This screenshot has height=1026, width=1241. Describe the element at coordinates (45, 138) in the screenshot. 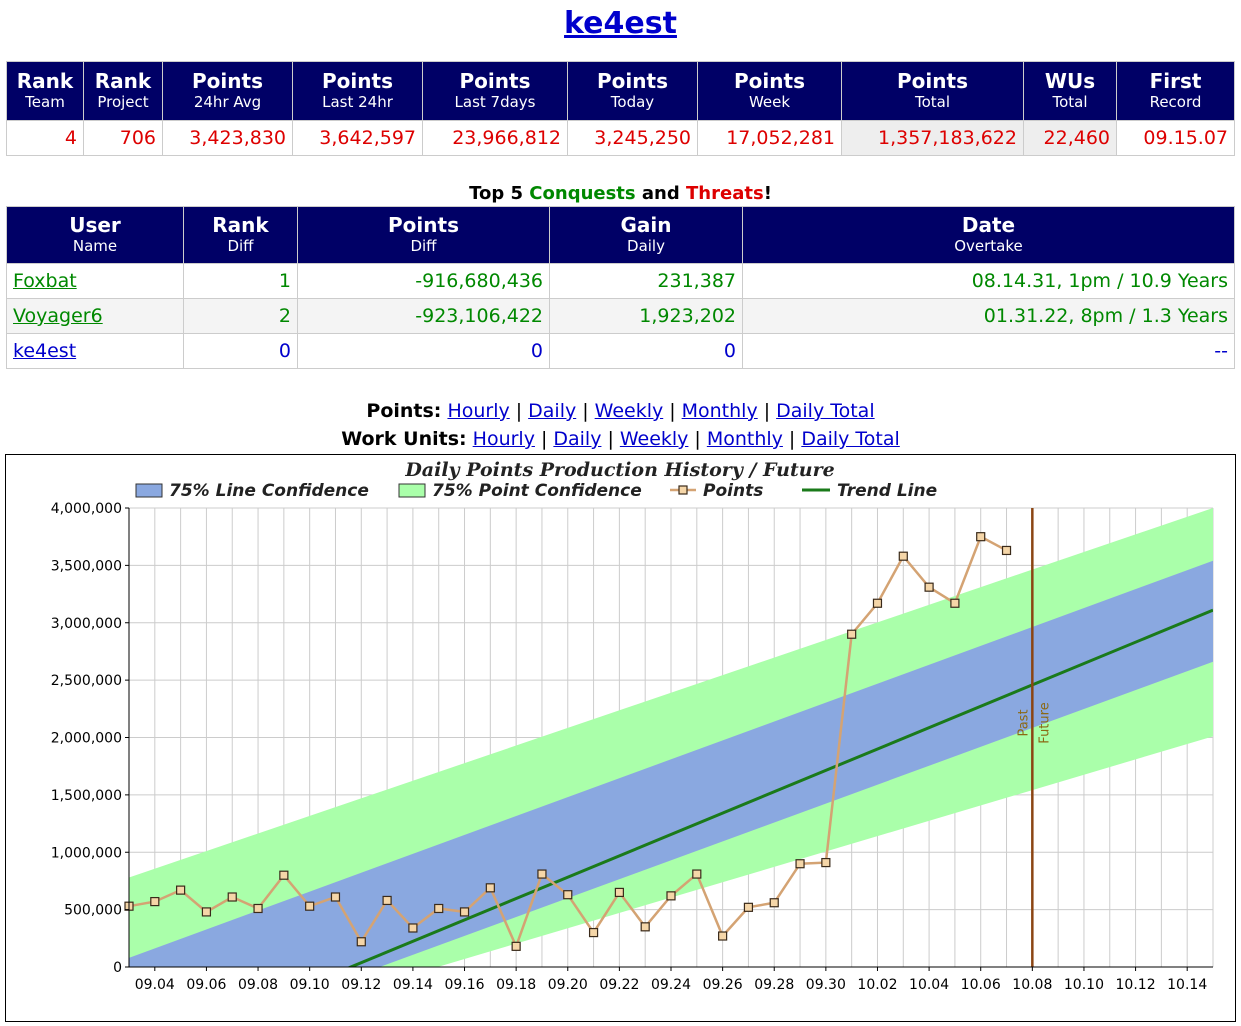

I see `value-rank-team: 4` at that location.